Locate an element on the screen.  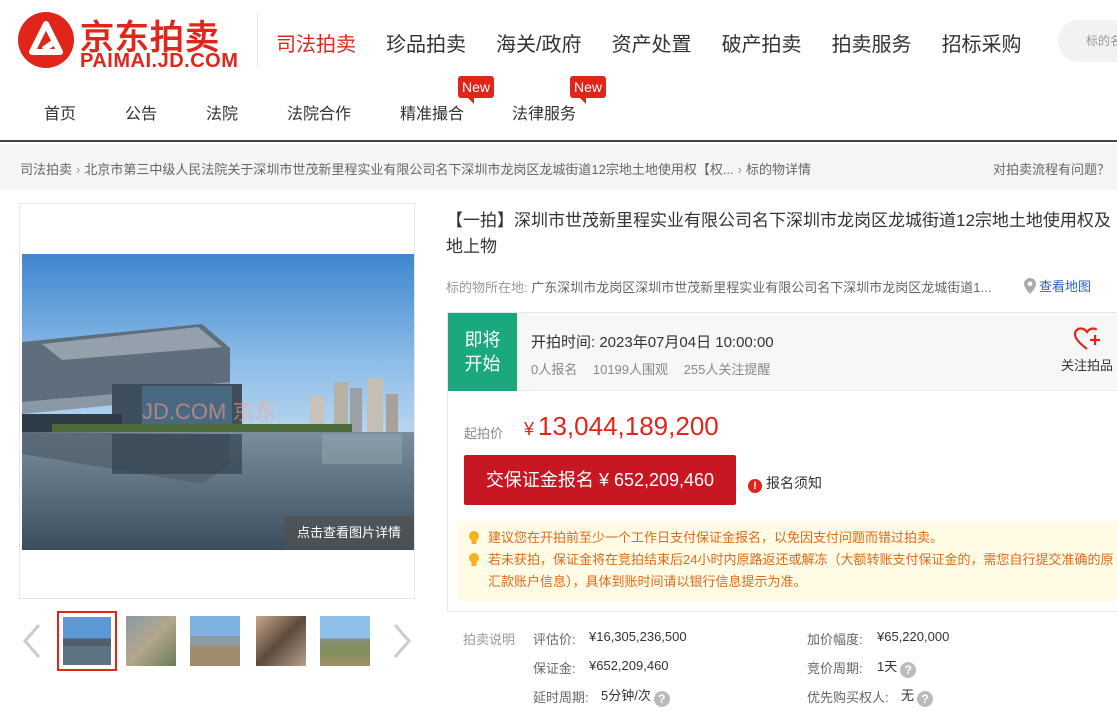
bid-cycle-text: 1天 is located at coordinates (887, 666).